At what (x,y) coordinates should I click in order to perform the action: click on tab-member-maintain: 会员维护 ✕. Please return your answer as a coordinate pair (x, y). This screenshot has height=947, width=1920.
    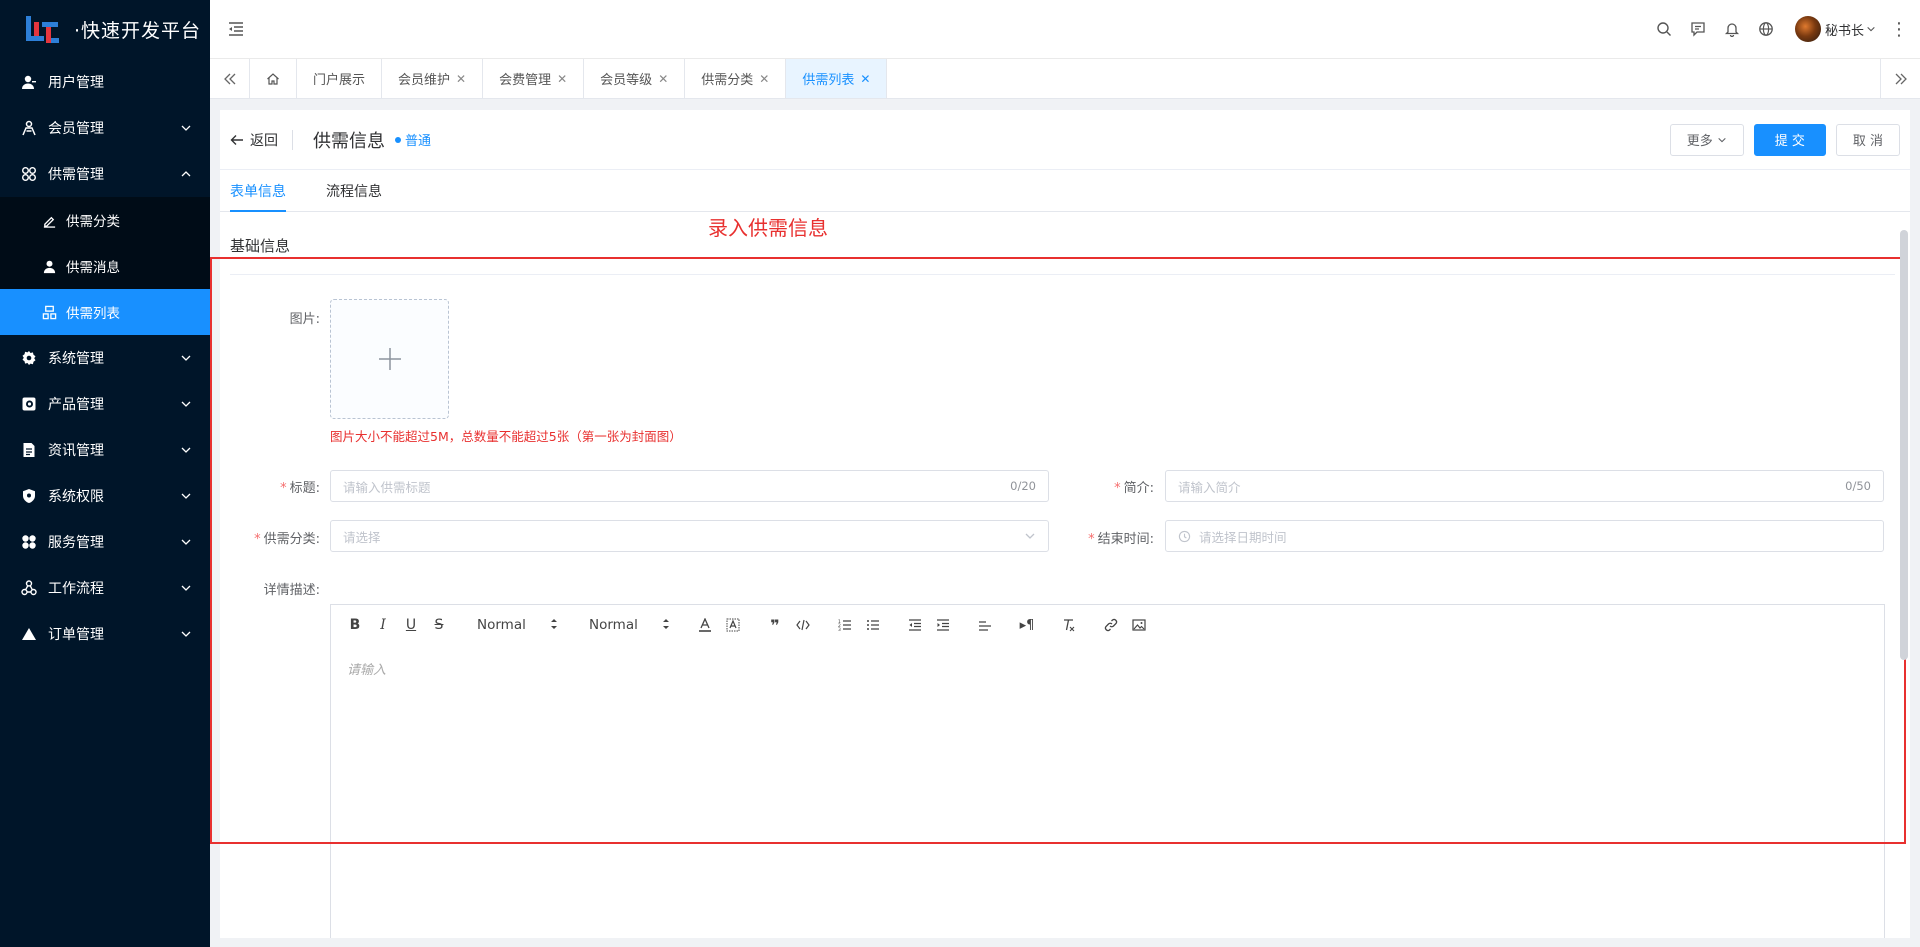
    Looking at the image, I should click on (433, 78).